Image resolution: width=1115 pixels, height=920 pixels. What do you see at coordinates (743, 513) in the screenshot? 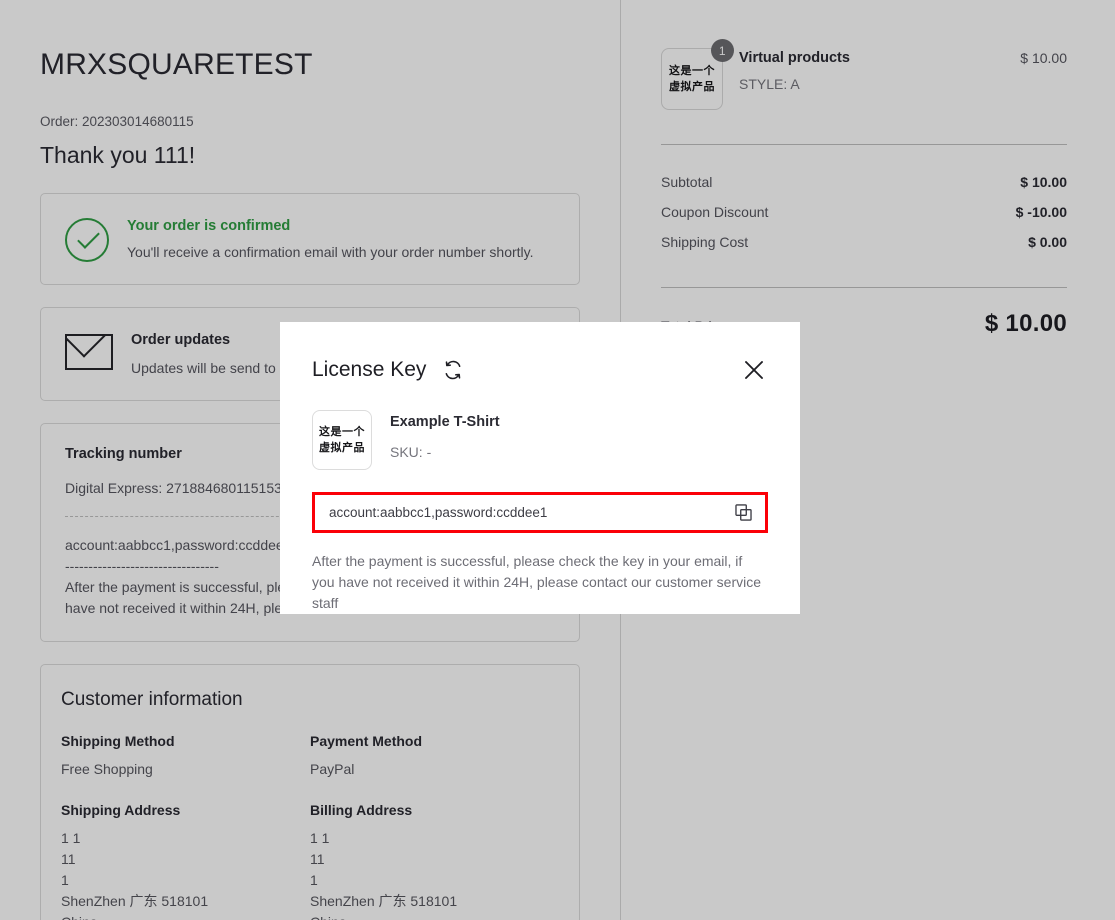
I see `copy-icon` at bounding box center [743, 513].